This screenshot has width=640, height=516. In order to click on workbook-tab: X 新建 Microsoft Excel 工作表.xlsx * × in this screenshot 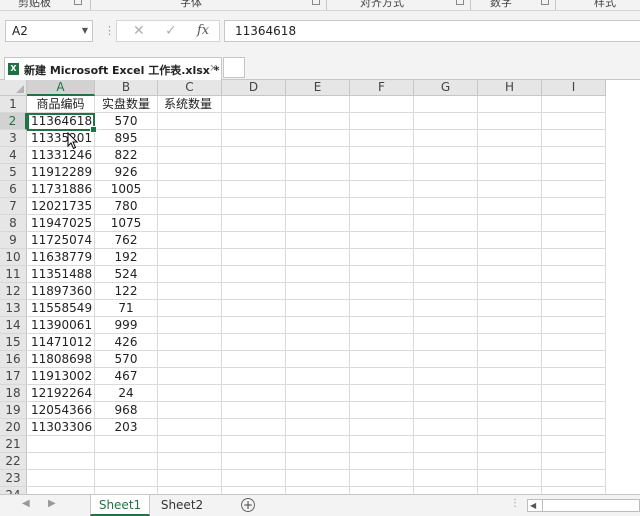, I will do `click(113, 68)`.